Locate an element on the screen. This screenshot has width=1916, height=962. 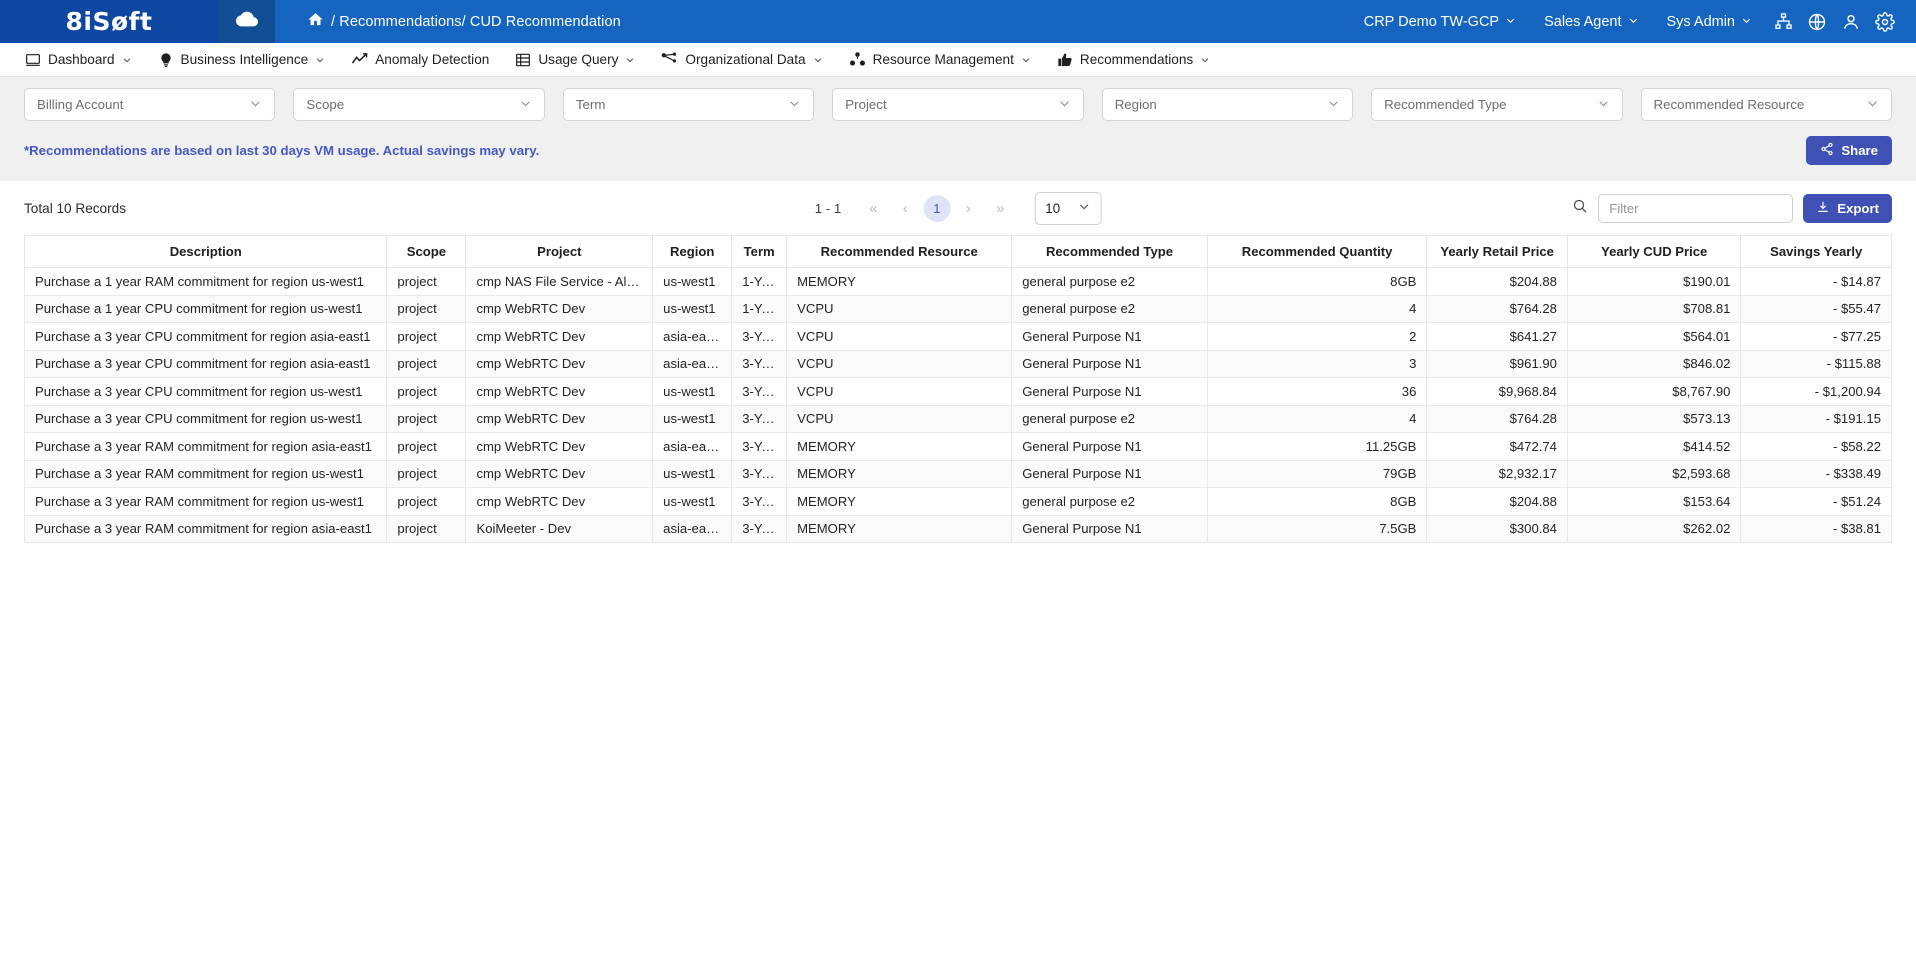
toolbar-right: Export is located at coordinates (1732, 208).